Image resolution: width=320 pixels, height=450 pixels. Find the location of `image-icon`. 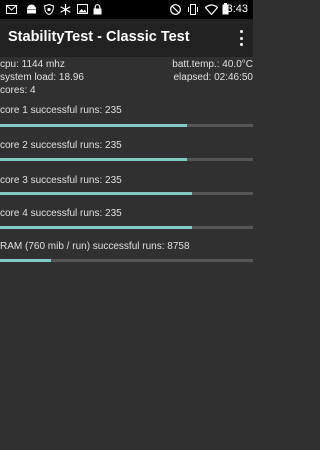

image-icon is located at coordinates (82, 9).